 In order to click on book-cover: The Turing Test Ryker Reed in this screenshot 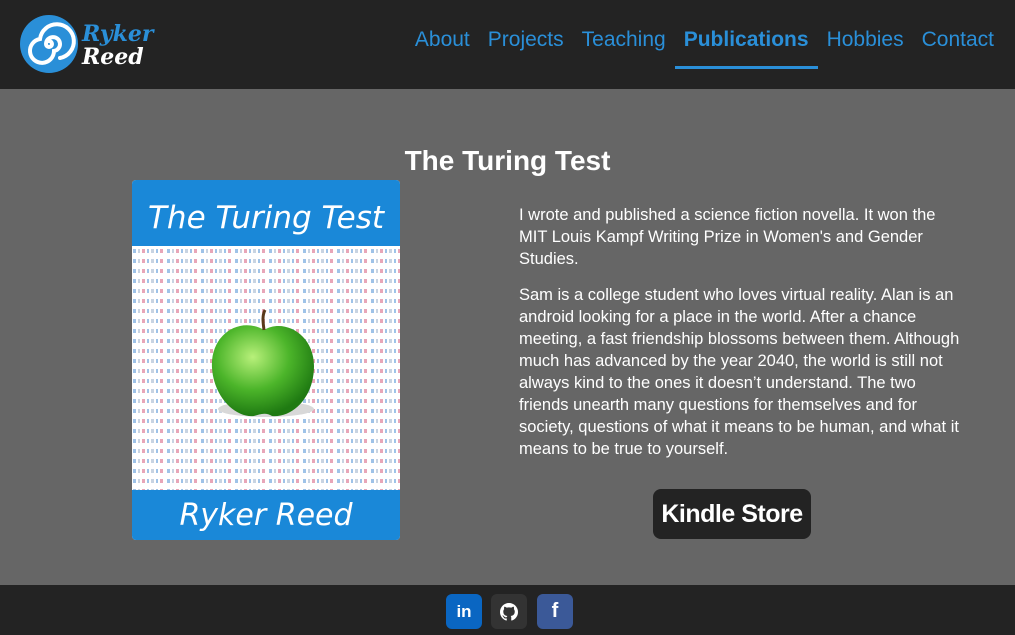, I will do `click(266, 360)`.